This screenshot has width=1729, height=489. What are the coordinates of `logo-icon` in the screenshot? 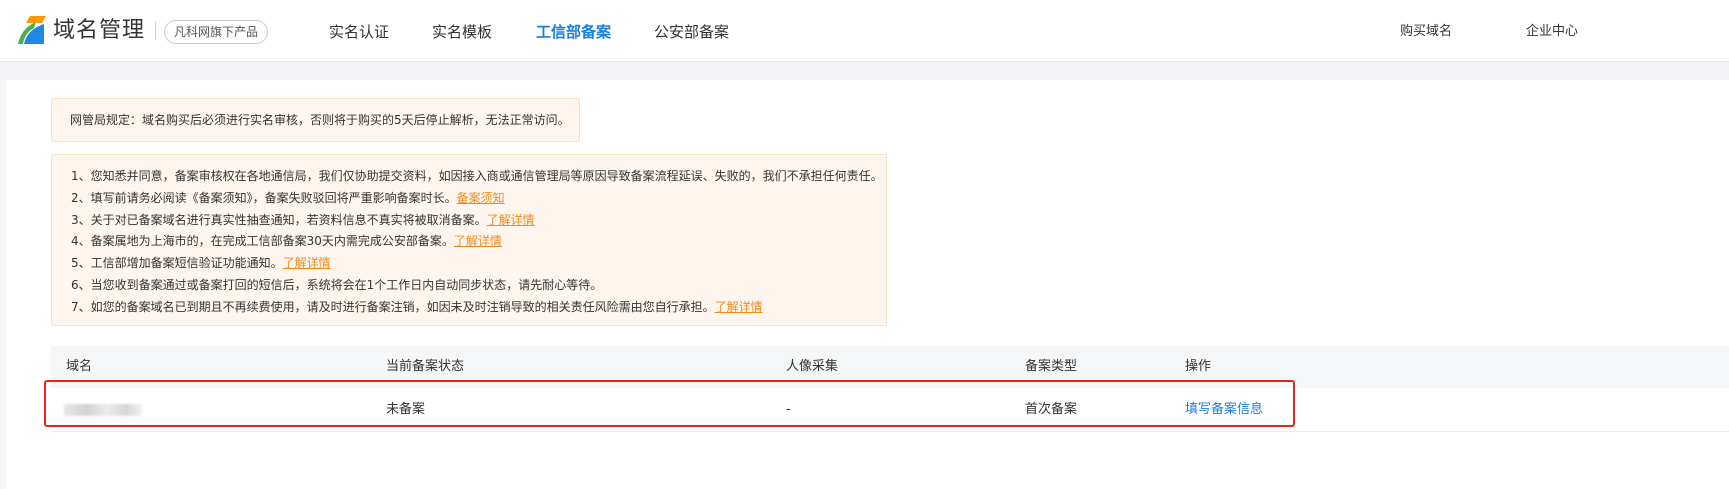 It's located at (32, 31).